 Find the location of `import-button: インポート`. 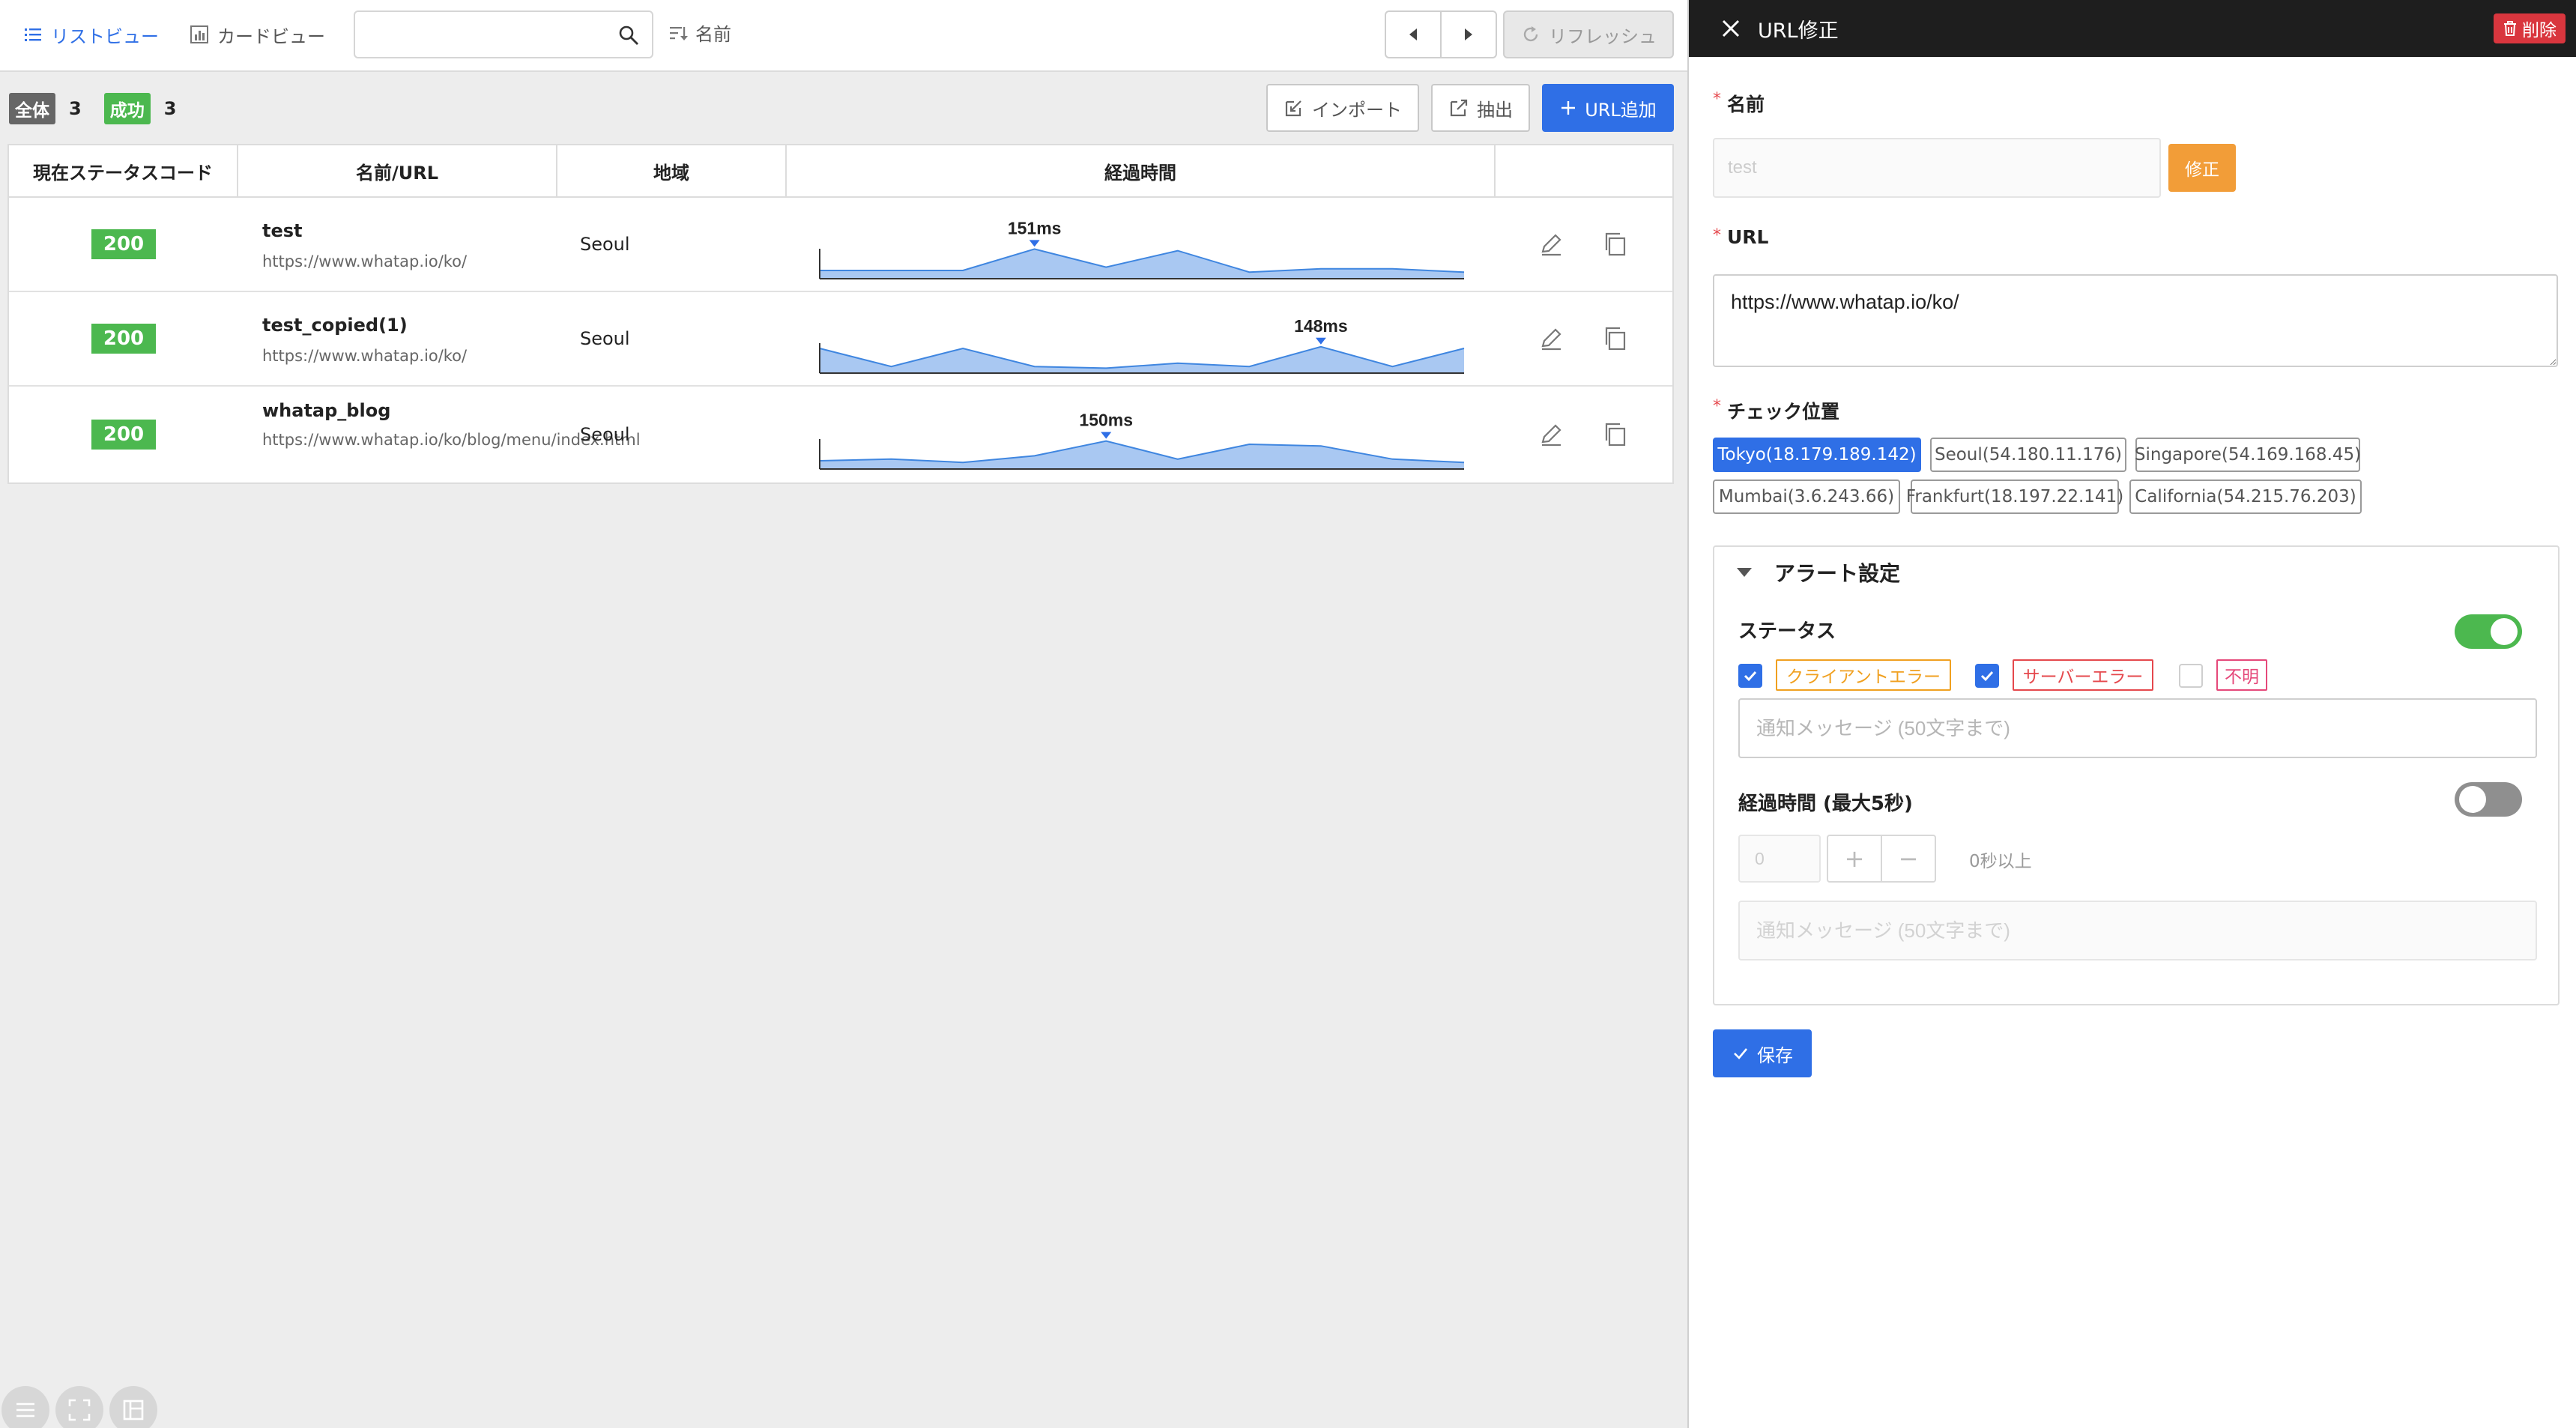

import-button: インポート is located at coordinates (1342, 108).